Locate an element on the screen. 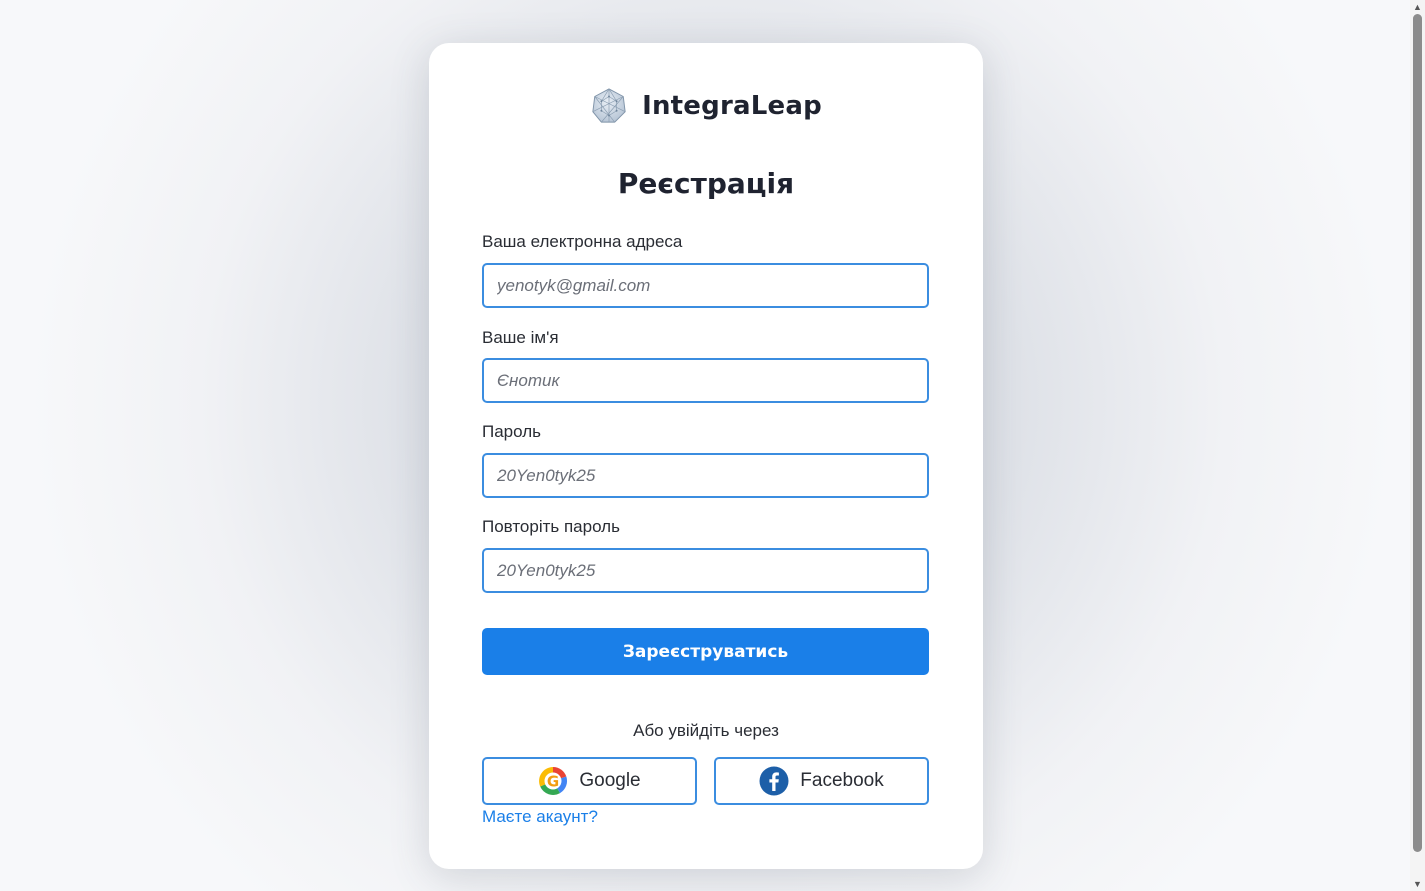 The image size is (1425, 891). name-label: Ваше ім'я is located at coordinates (520, 337).